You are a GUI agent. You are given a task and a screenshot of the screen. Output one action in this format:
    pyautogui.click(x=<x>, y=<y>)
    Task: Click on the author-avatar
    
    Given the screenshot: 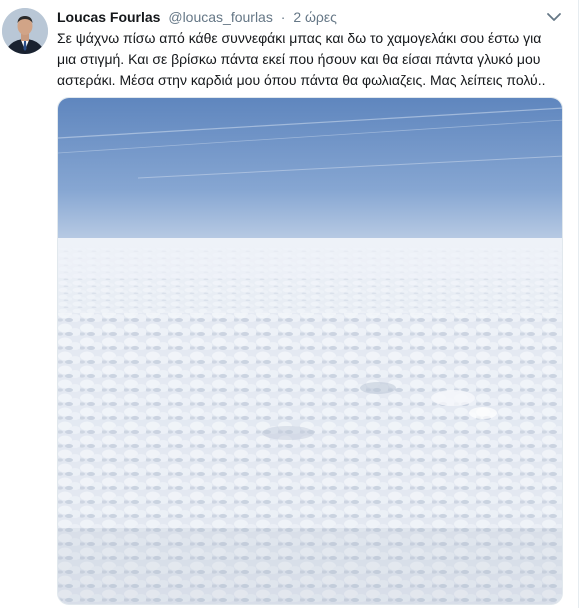 What is the action you would take?
    pyautogui.click(x=25, y=31)
    